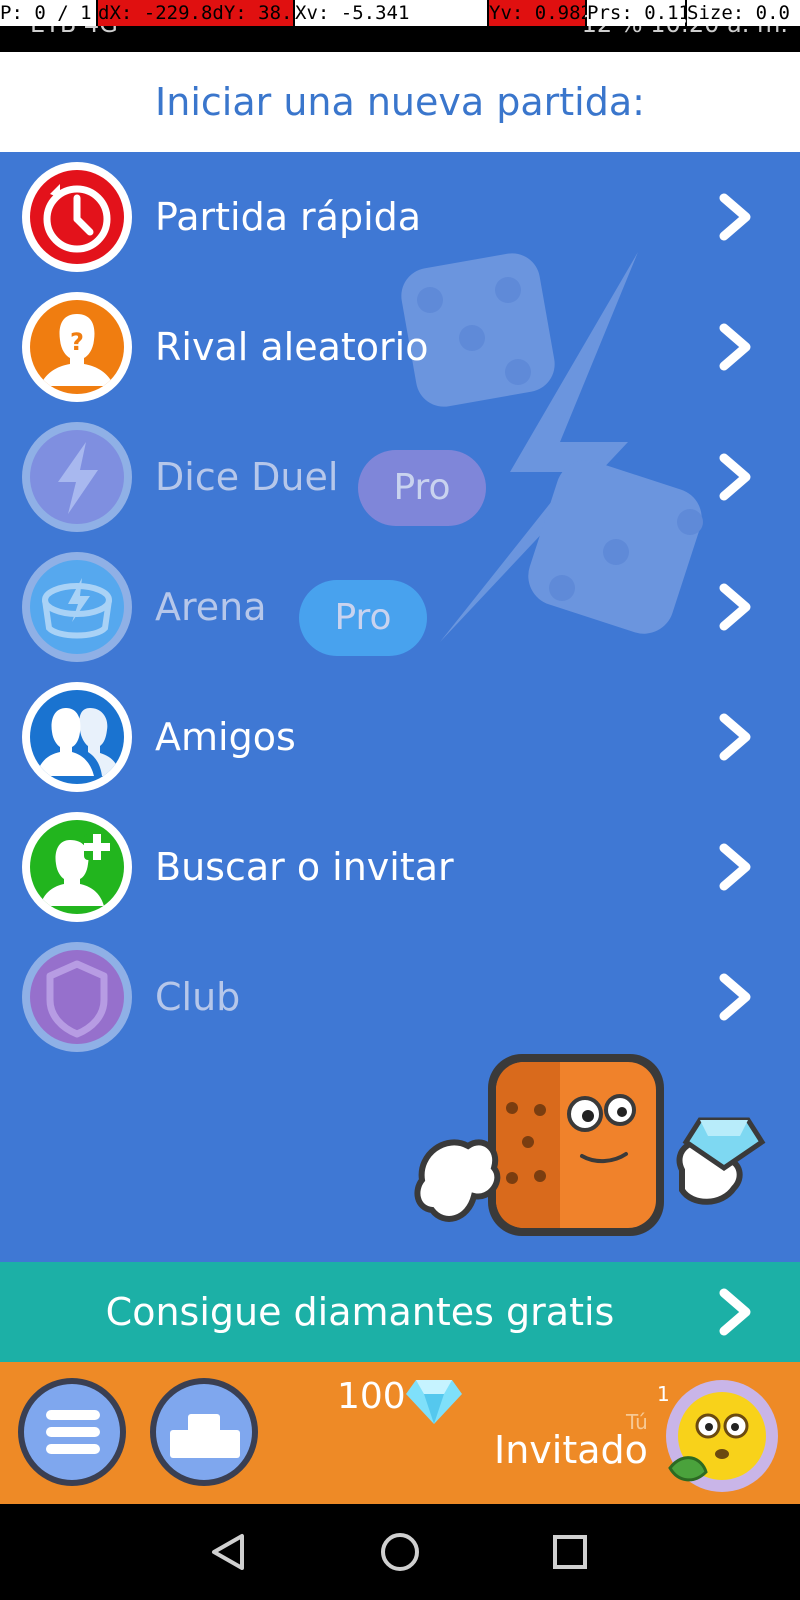  I want to click on debug-pointer: P: 0 / 1, so click(48, 13).